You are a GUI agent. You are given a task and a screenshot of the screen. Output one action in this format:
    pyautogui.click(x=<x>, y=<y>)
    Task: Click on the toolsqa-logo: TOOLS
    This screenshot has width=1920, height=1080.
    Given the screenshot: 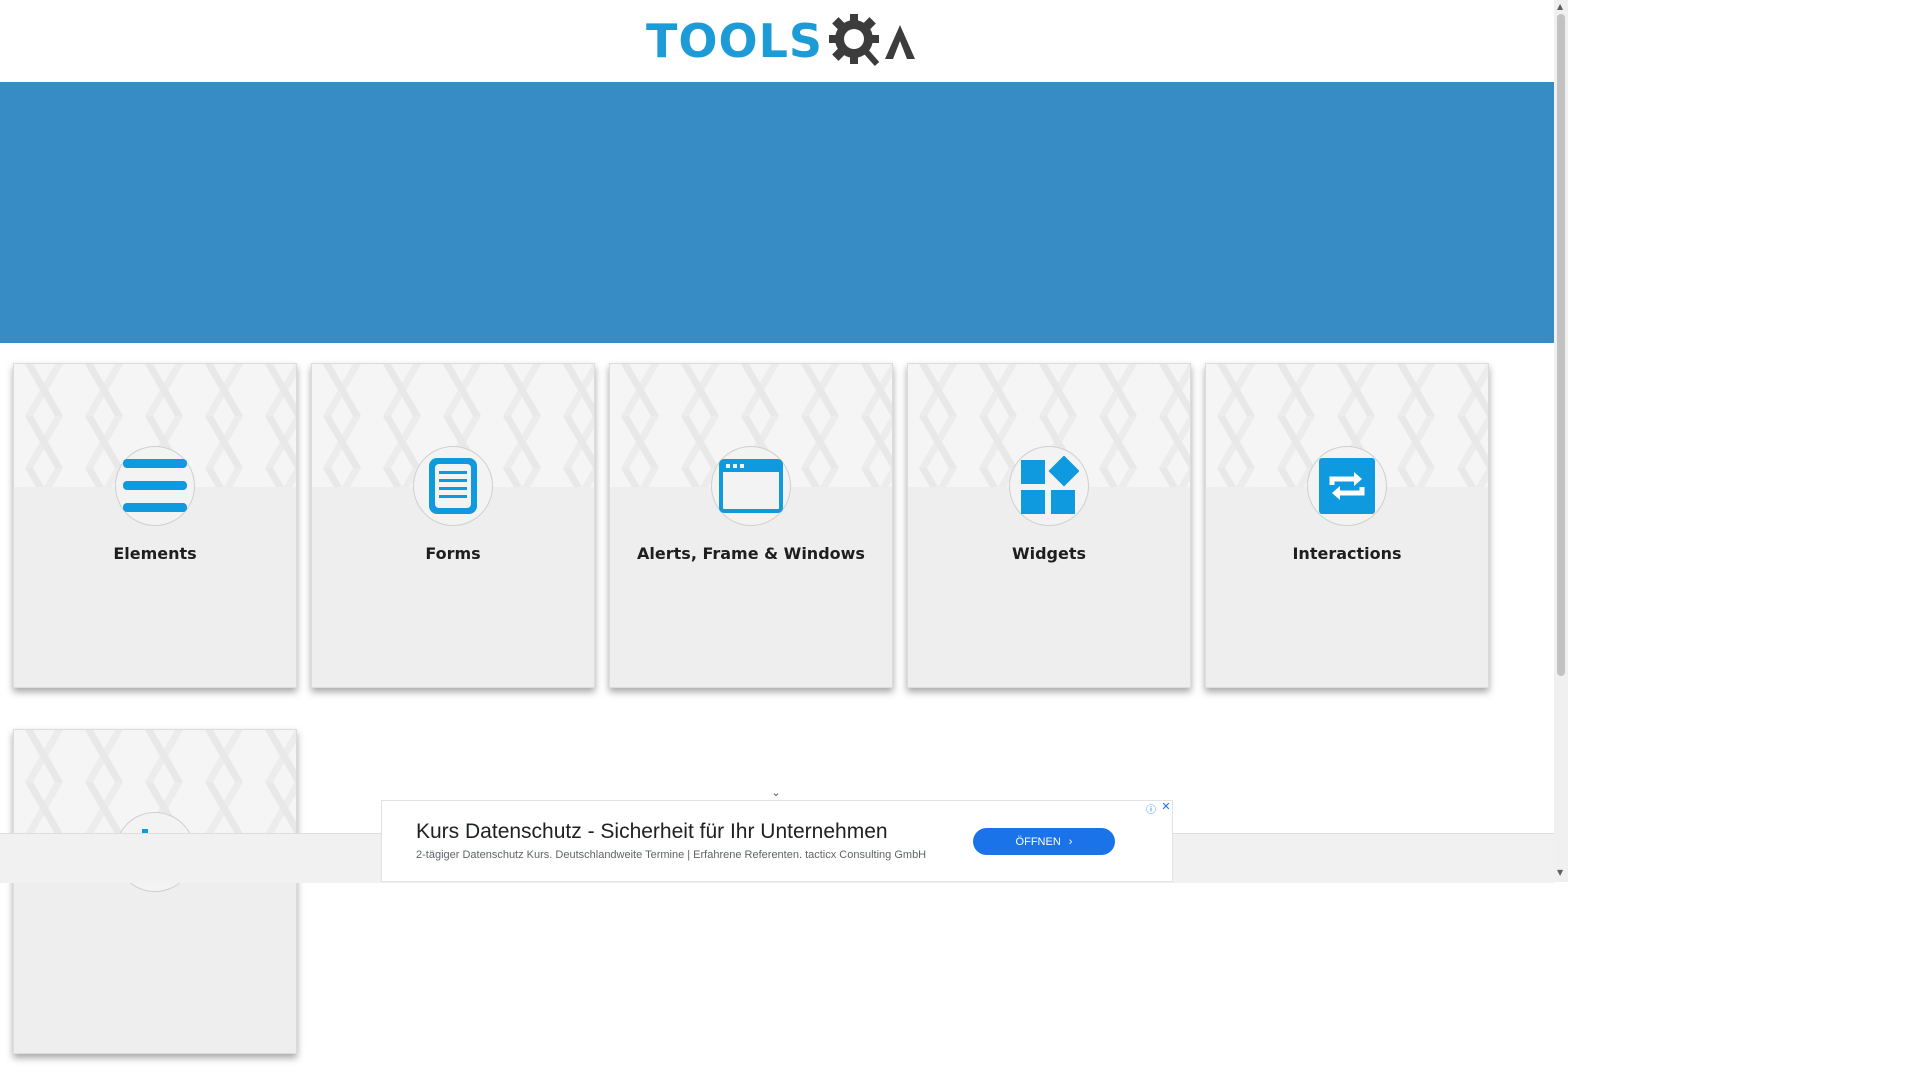 What is the action you would take?
    pyautogui.click(x=782, y=41)
    